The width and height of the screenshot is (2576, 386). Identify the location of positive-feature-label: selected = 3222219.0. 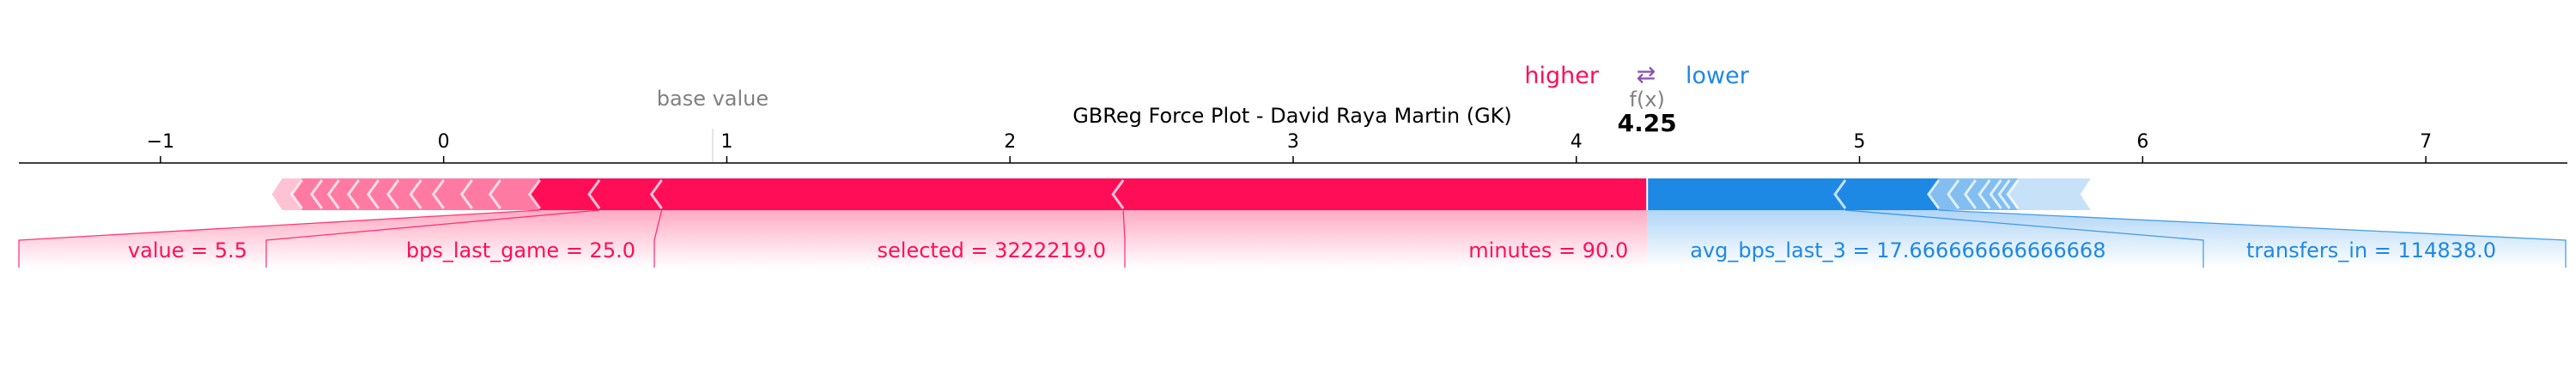
(992, 250).